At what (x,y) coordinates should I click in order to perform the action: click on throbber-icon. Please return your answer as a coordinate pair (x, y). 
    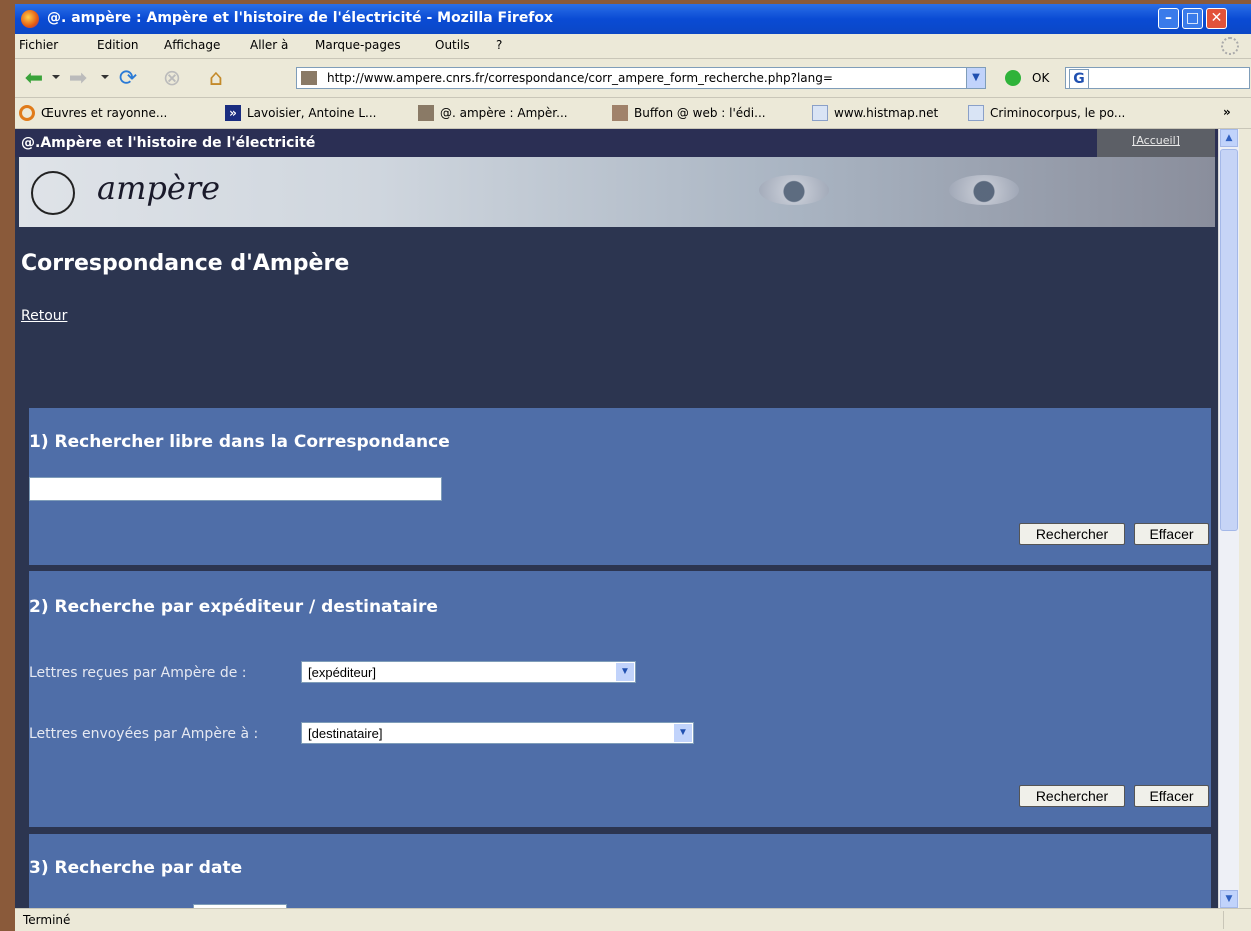
    Looking at the image, I should click on (1230, 46).